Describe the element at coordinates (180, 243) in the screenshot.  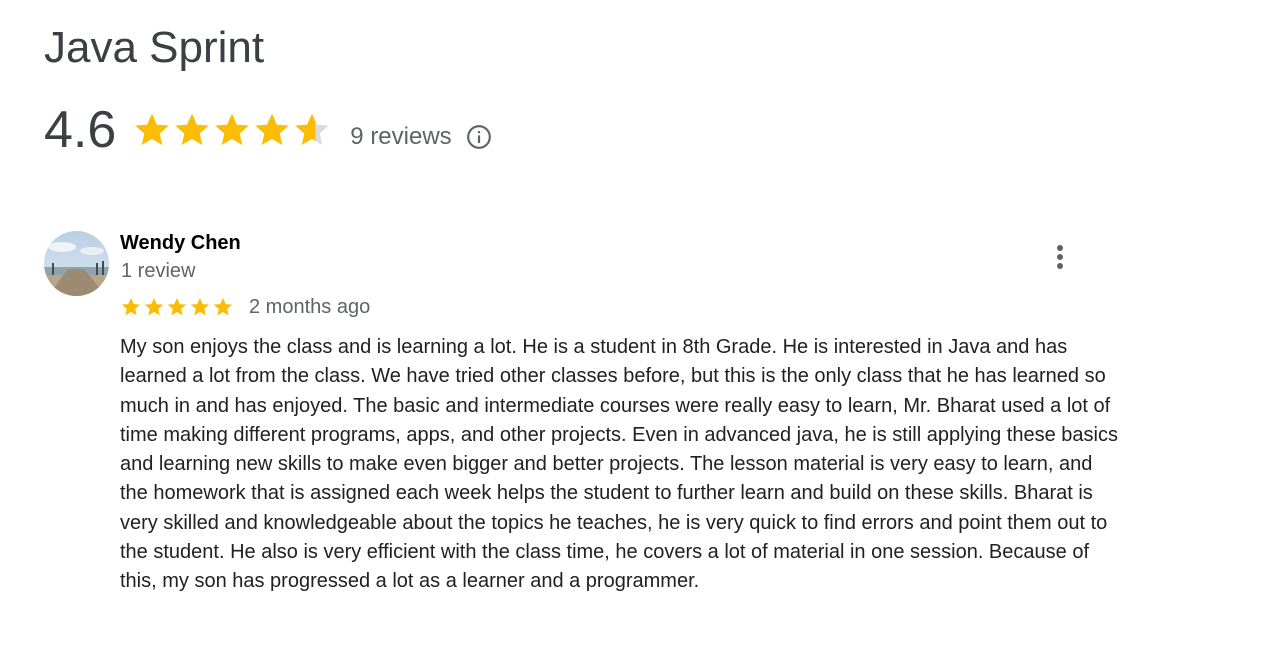
I see `reviewer-name: Wendy Chen` at that location.